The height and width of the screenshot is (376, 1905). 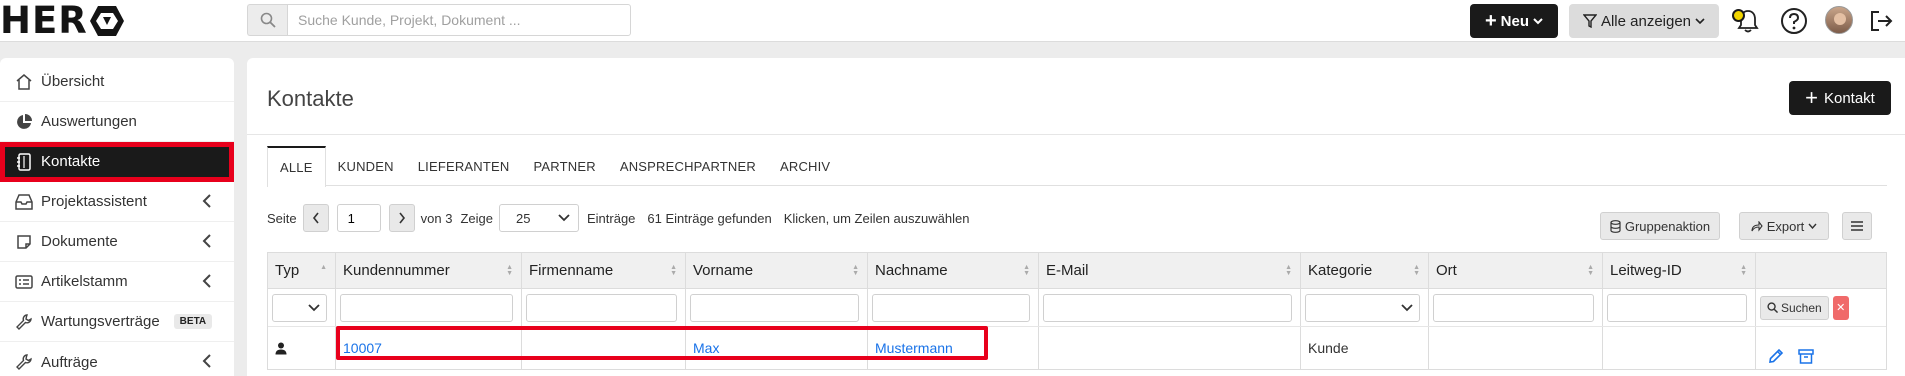 What do you see at coordinates (1882, 21) in the screenshot?
I see `logout-icon` at bounding box center [1882, 21].